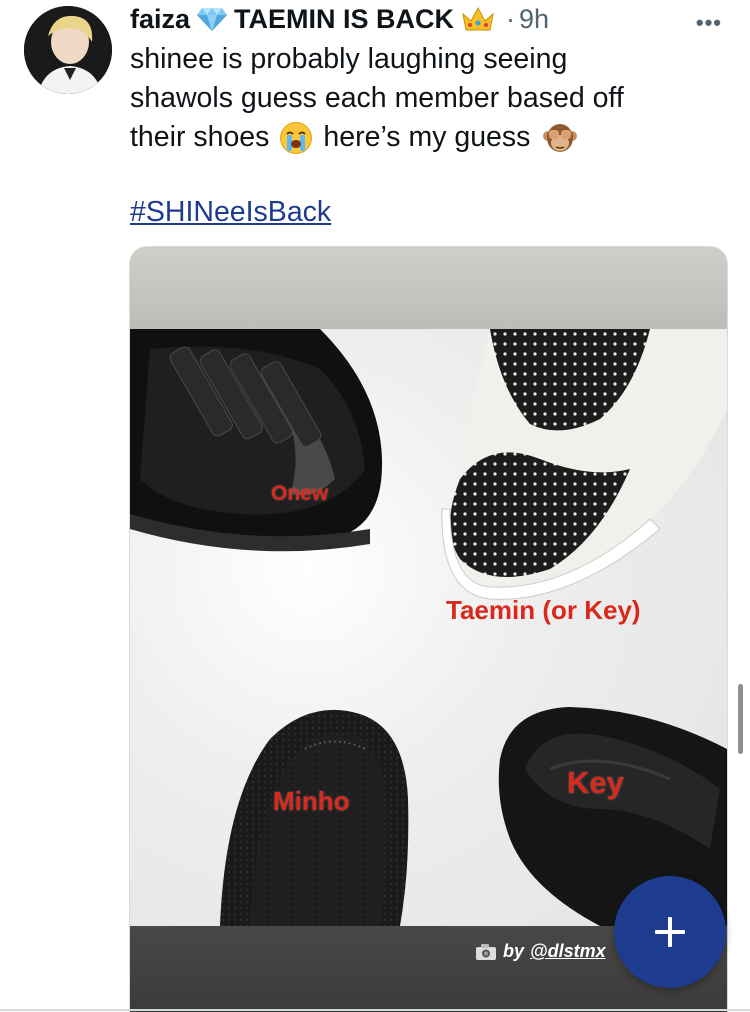  Describe the element at coordinates (543, 610) in the screenshot. I see `label-taemin: Taemin (or Key)` at that location.